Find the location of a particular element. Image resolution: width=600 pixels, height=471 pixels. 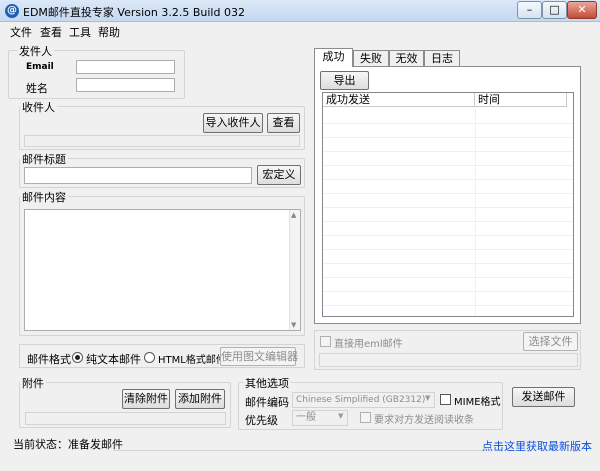

subject-group: 邮件标题 宏定义 is located at coordinates (162, 169).